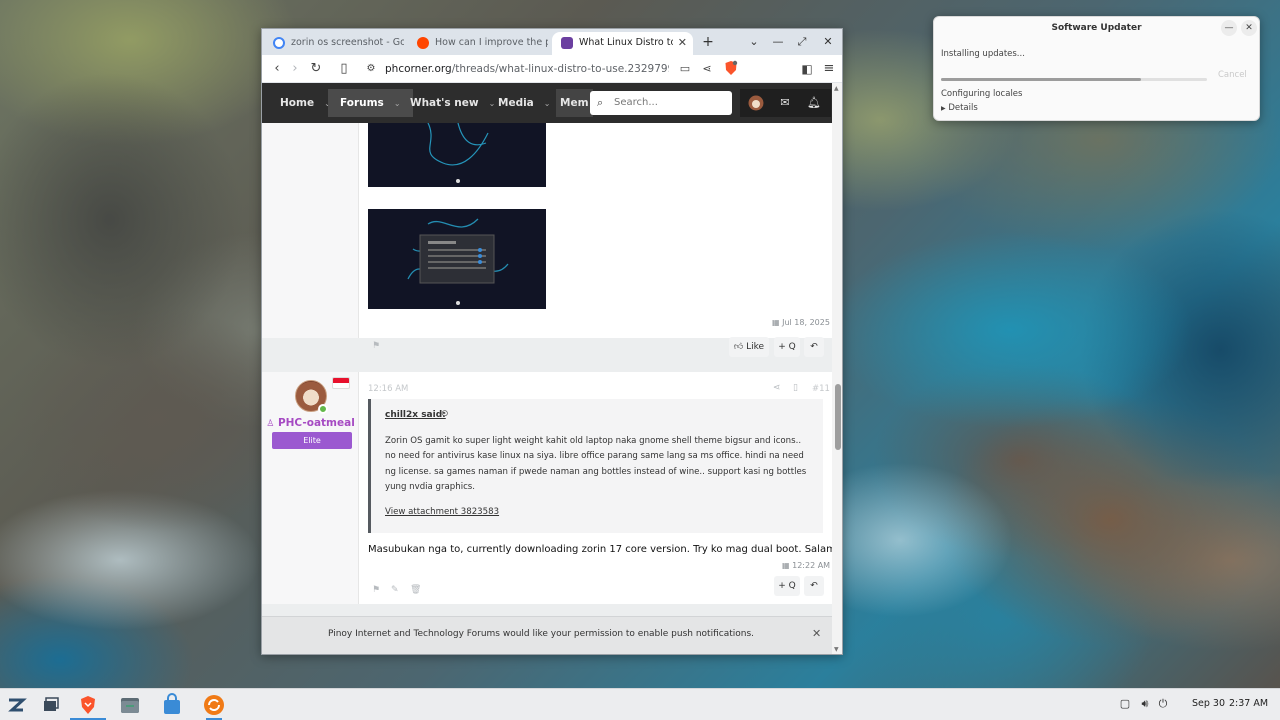 Image resolution: width=1280 pixels, height=720 pixels. Describe the element at coordinates (622, 43) in the screenshot. I see `tab-phcorner-active: What Linux Distro to use ✕` at that location.